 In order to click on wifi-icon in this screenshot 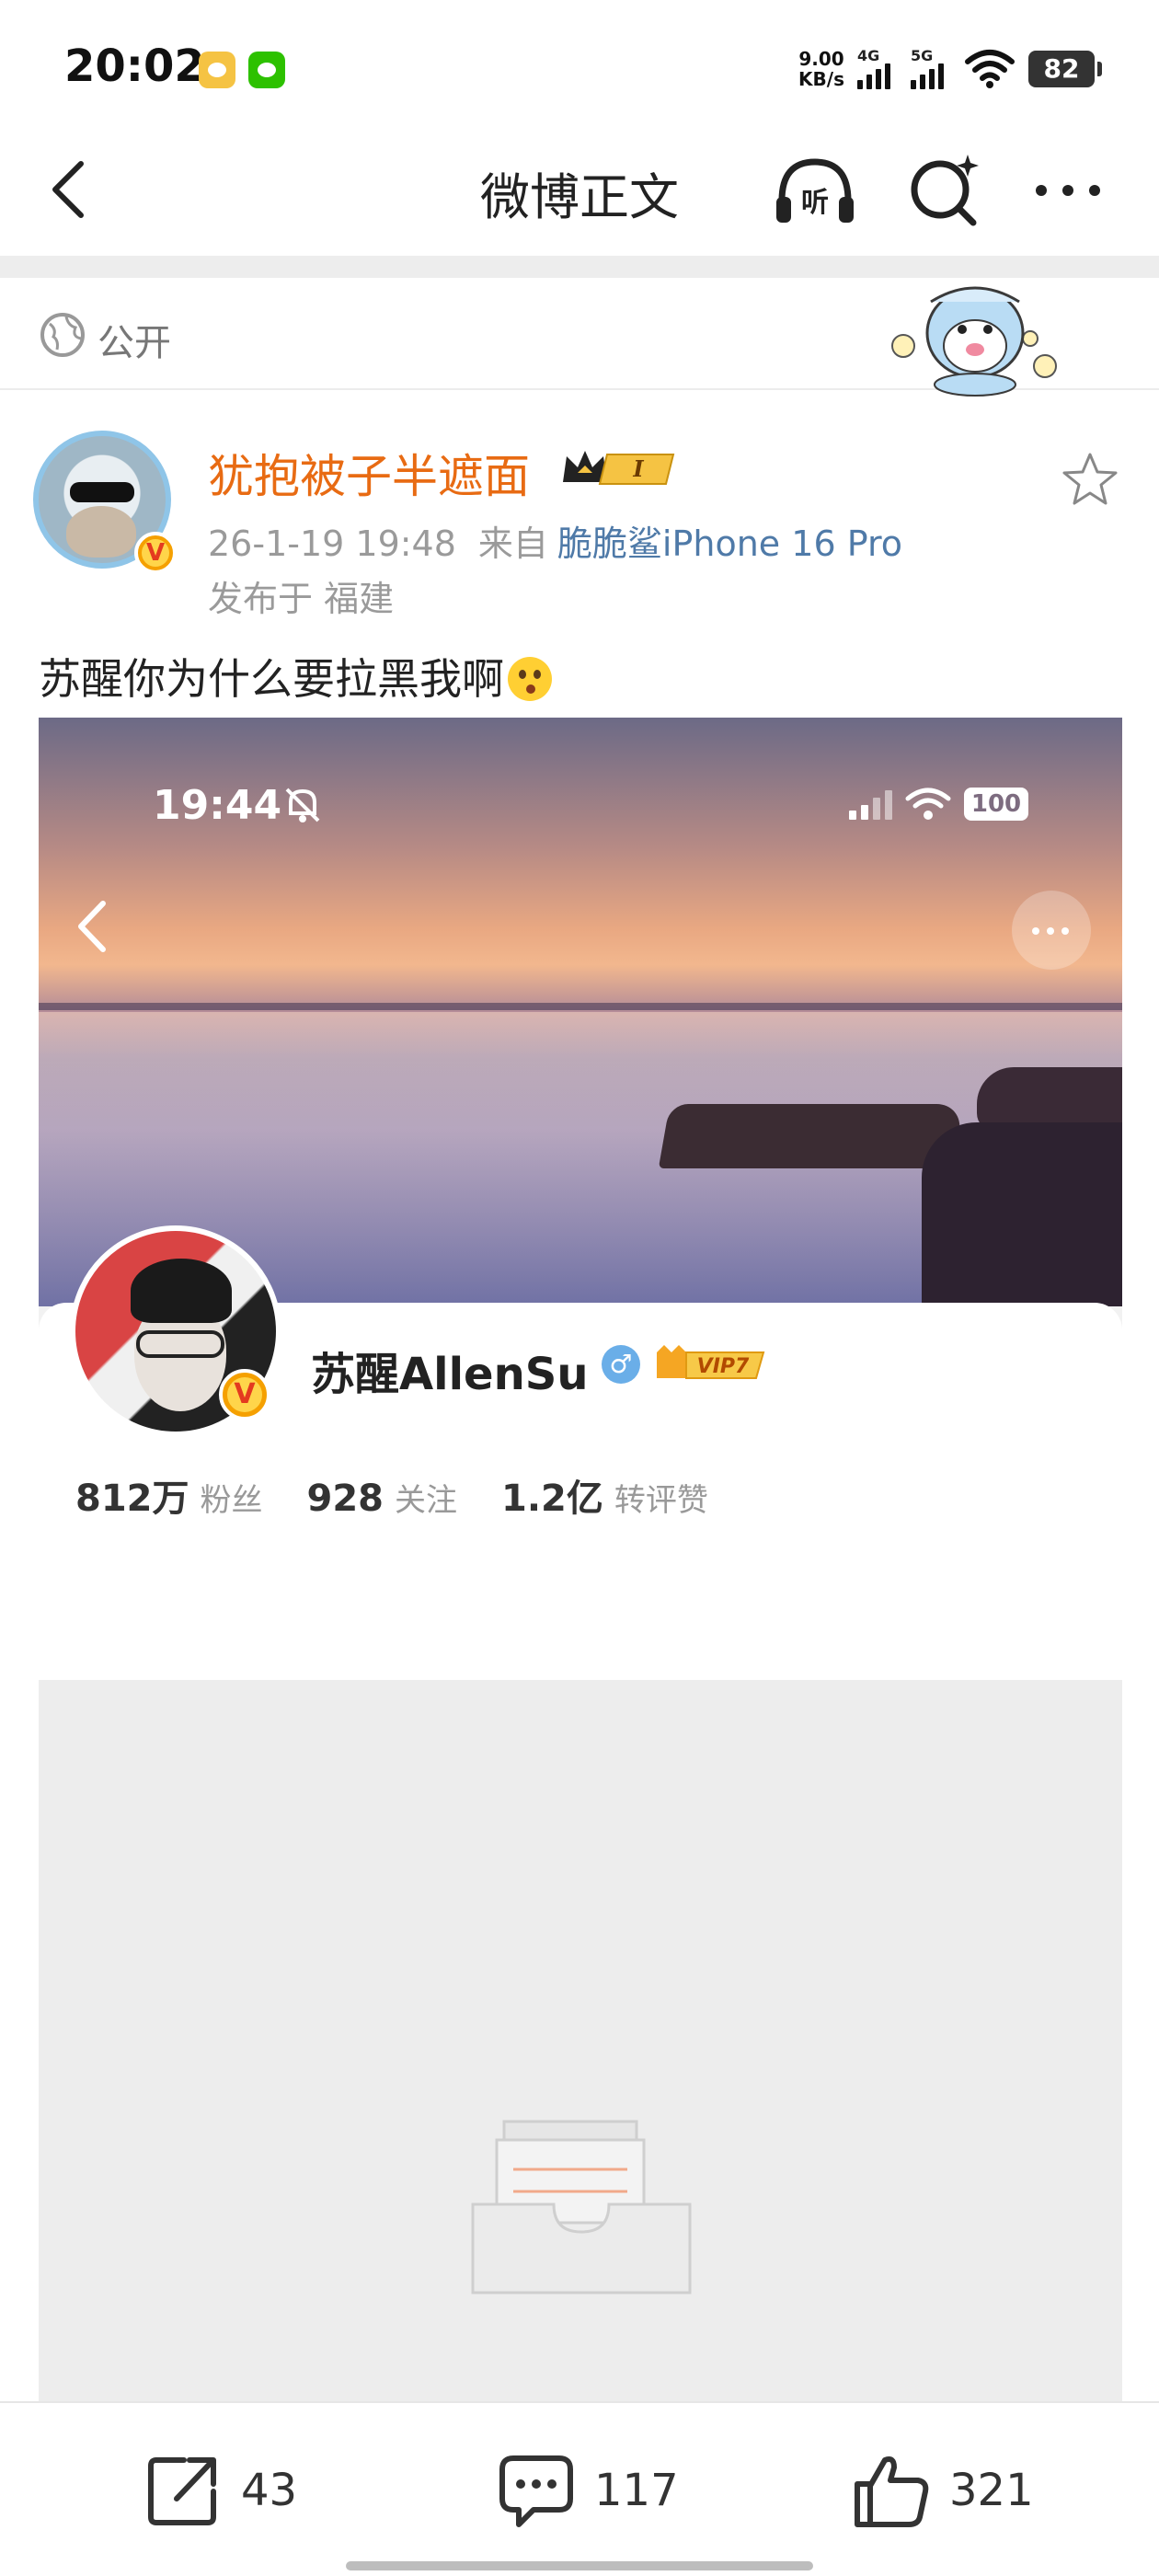, I will do `click(990, 69)`.